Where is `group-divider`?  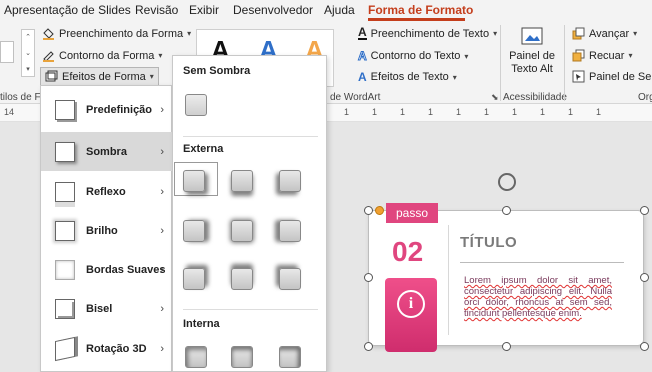
group-divider is located at coordinates (500, 63).